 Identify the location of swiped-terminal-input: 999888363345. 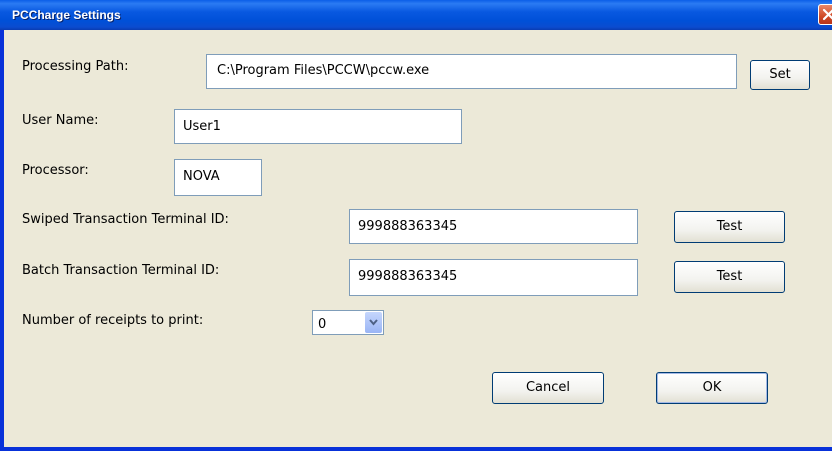
(493, 226).